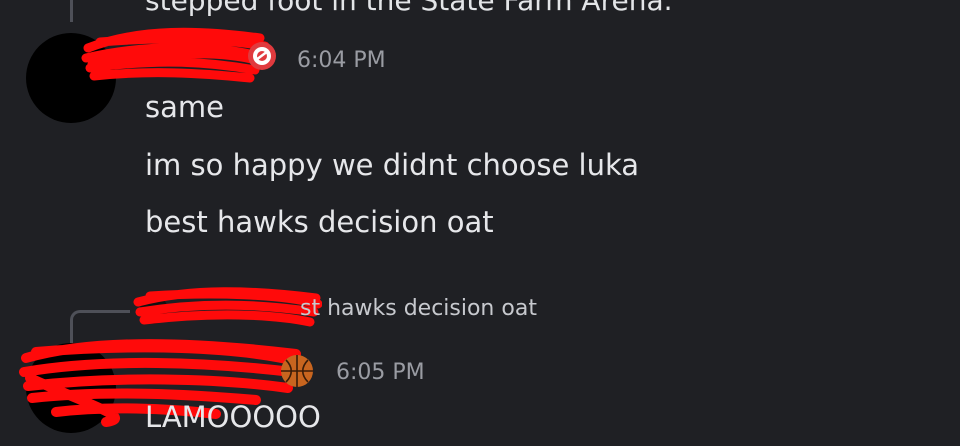  I want to click on message-text: LAMOOOOO, so click(233, 417).